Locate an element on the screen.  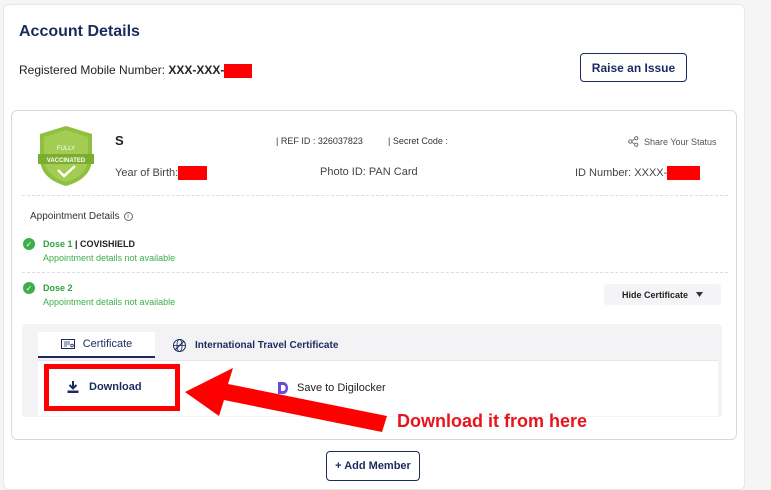
tab-international-travel: International Travel Certificate is located at coordinates (255, 345).